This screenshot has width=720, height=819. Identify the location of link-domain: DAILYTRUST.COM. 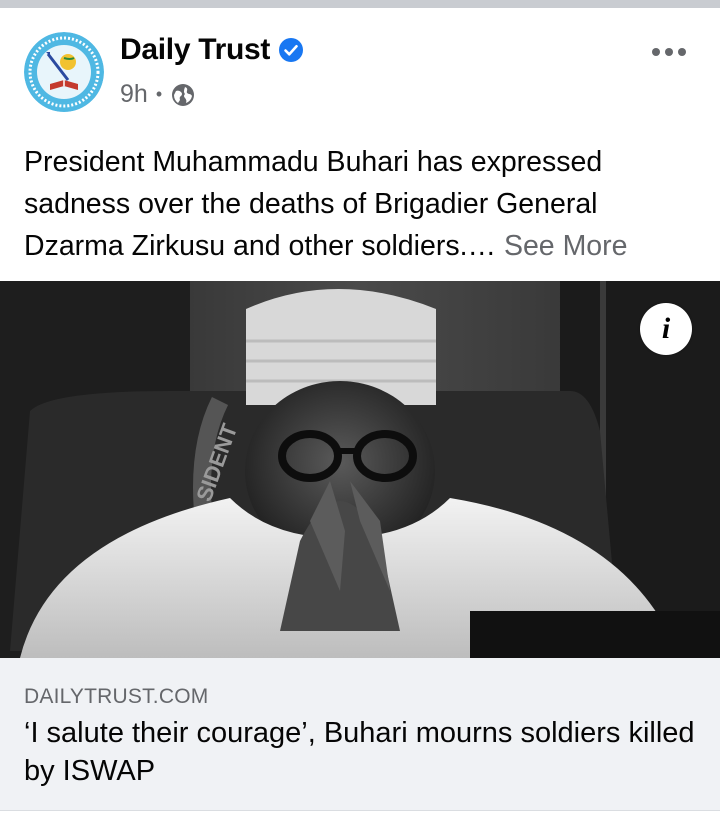
(116, 696).